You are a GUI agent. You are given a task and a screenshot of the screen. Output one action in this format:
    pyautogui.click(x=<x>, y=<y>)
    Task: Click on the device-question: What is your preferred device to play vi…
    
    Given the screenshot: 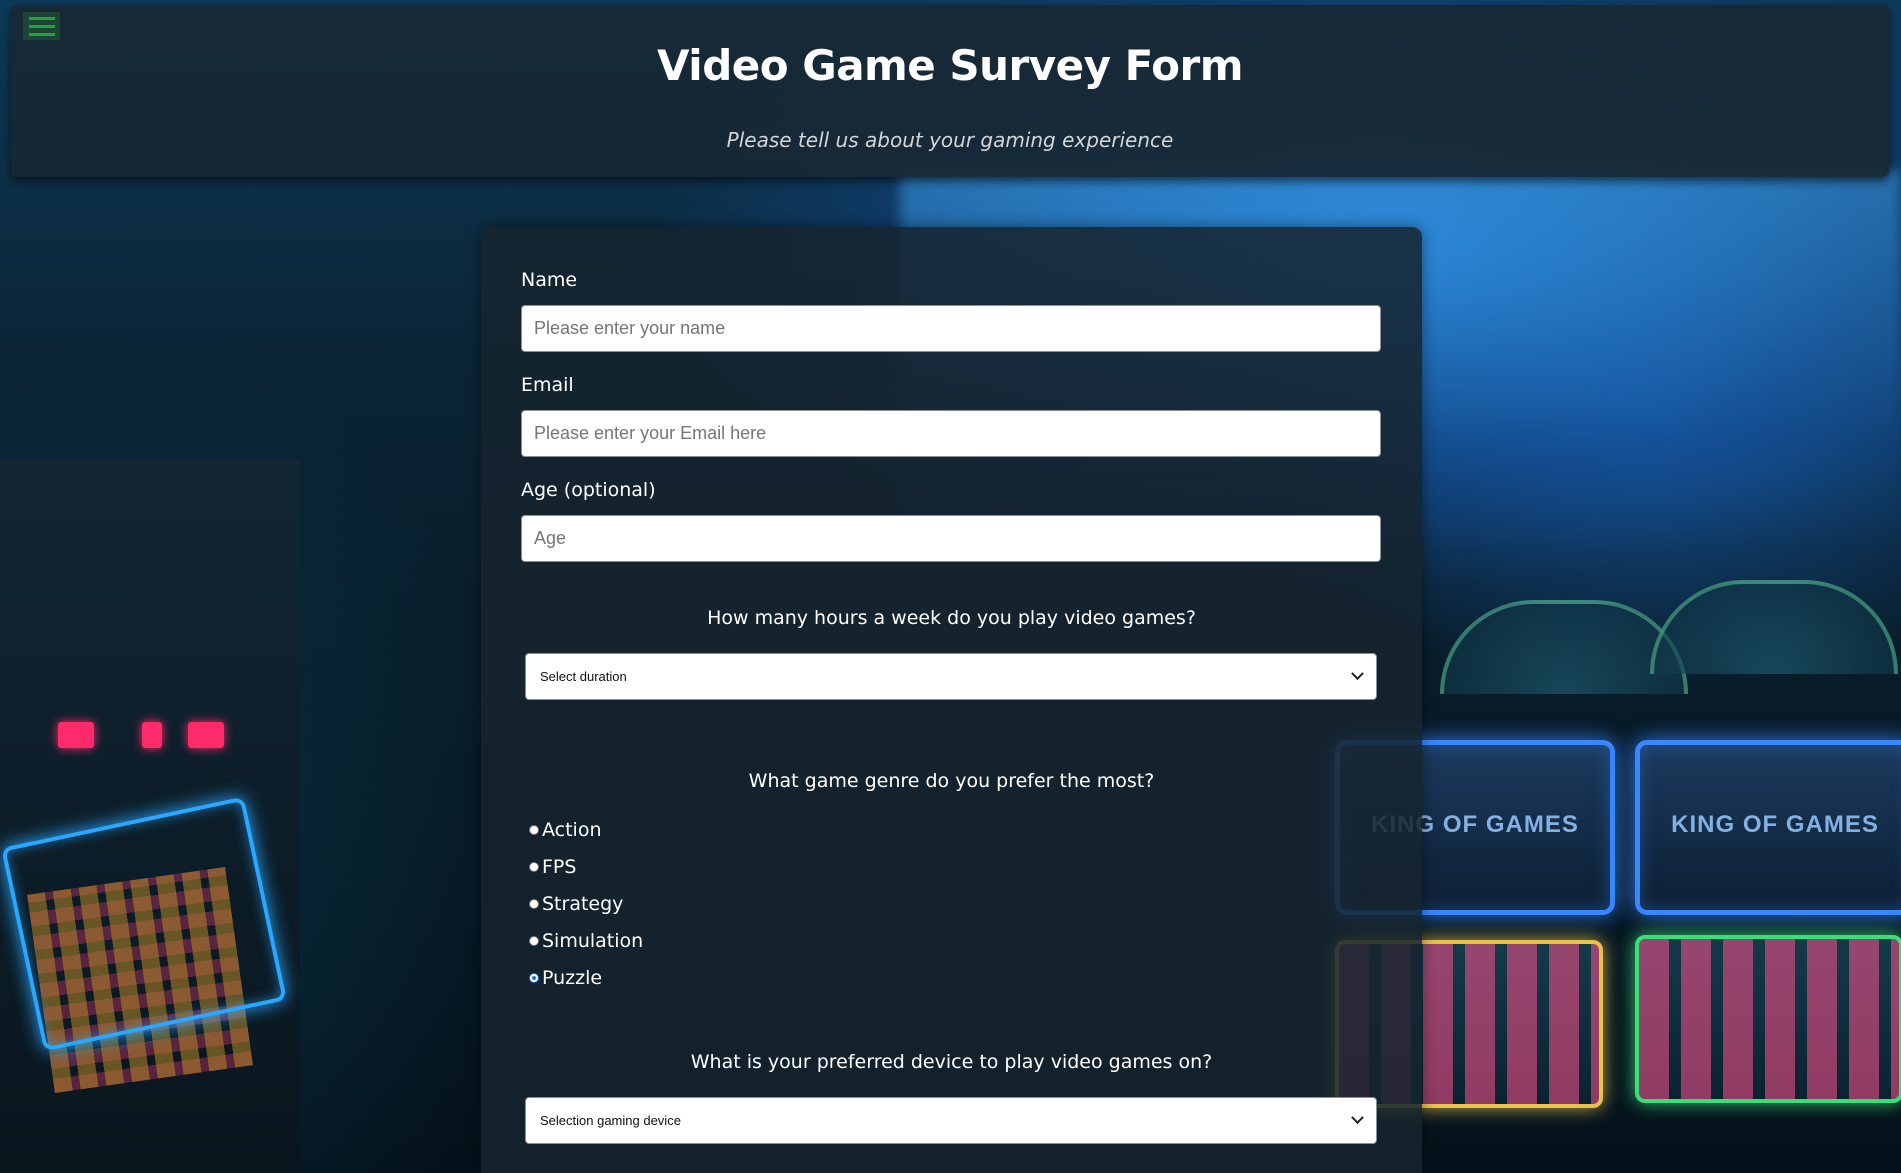 What is the action you would take?
    pyautogui.click(x=951, y=1062)
    